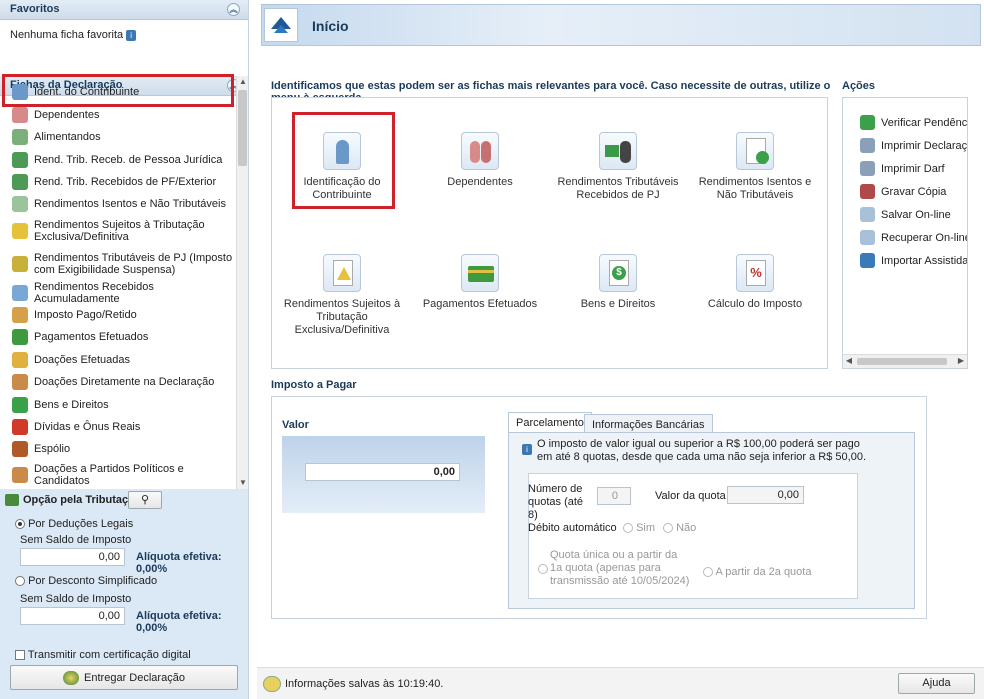 The height and width of the screenshot is (699, 984). I want to click on globe-icon, so click(71, 678).